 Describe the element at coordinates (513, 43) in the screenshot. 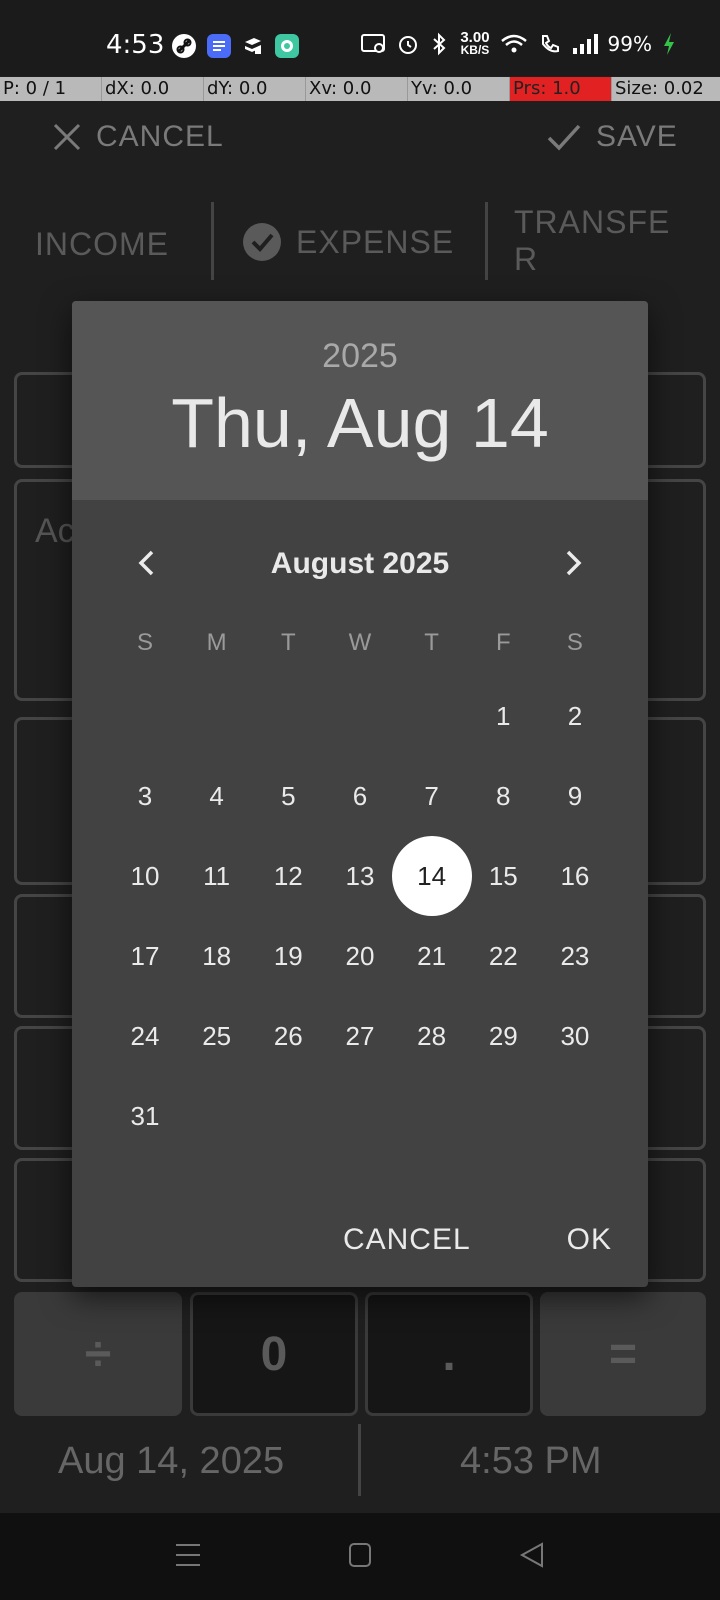

I see `wifi-icon` at that location.